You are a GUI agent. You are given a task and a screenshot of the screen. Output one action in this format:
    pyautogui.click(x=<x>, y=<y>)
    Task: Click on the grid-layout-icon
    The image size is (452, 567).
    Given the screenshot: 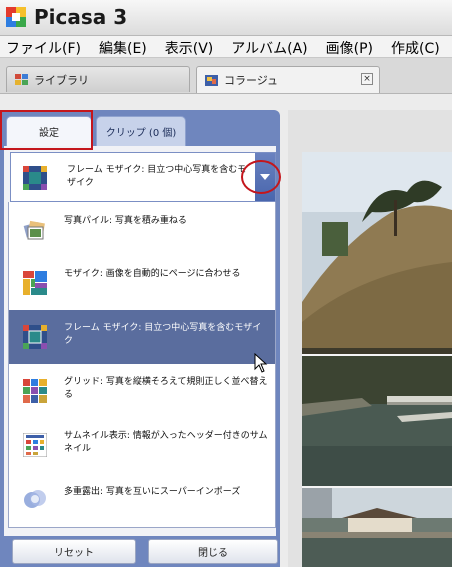 What is the action you would take?
    pyautogui.click(x=35, y=391)
    